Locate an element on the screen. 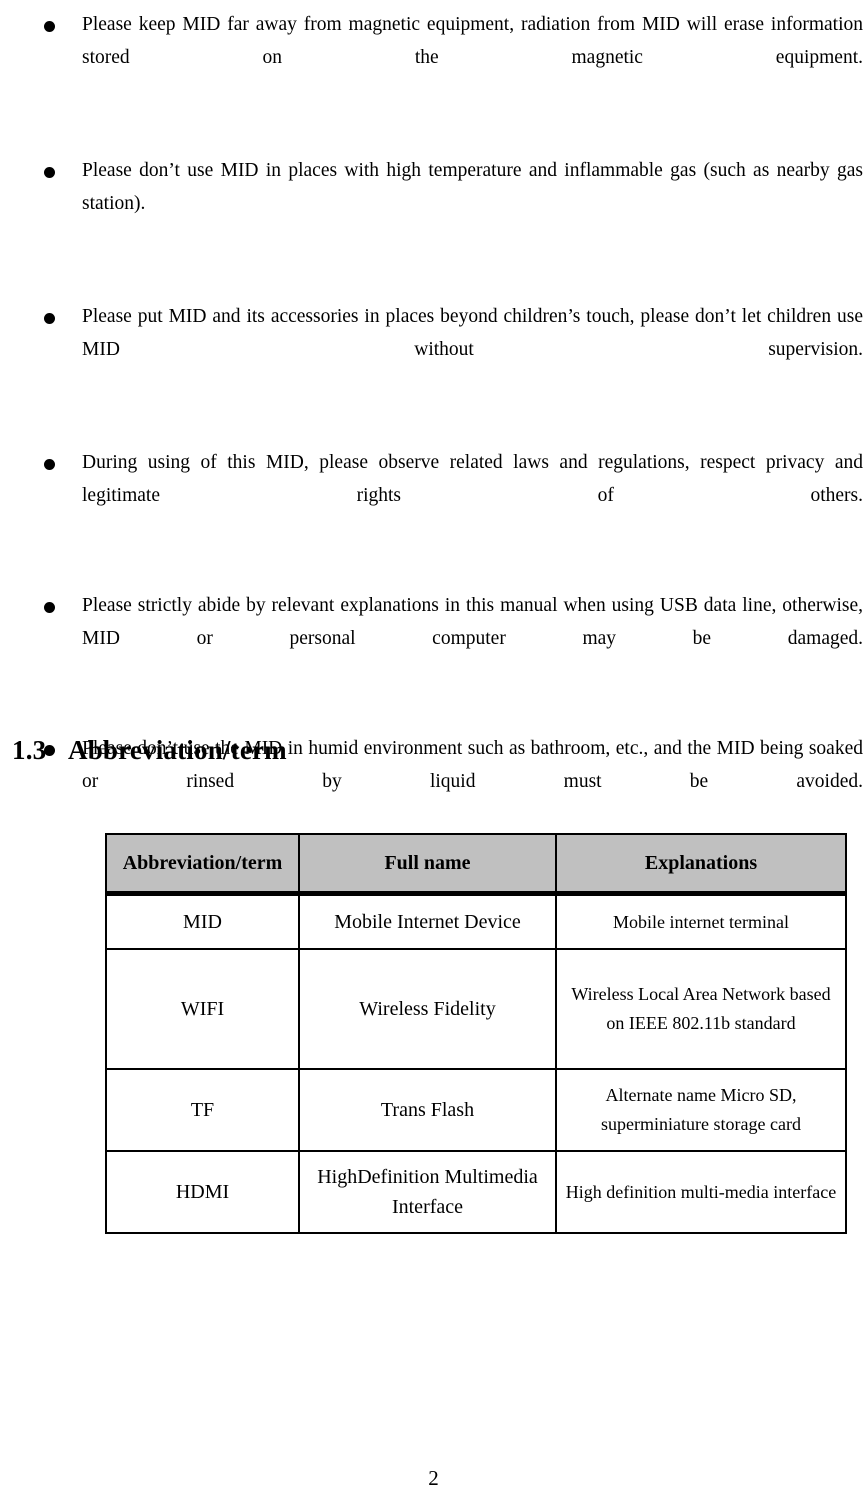 This screenshot has width=867, height=1508. cell-full-name: Wireless Fidelity is located at coordinates (427, 1009).